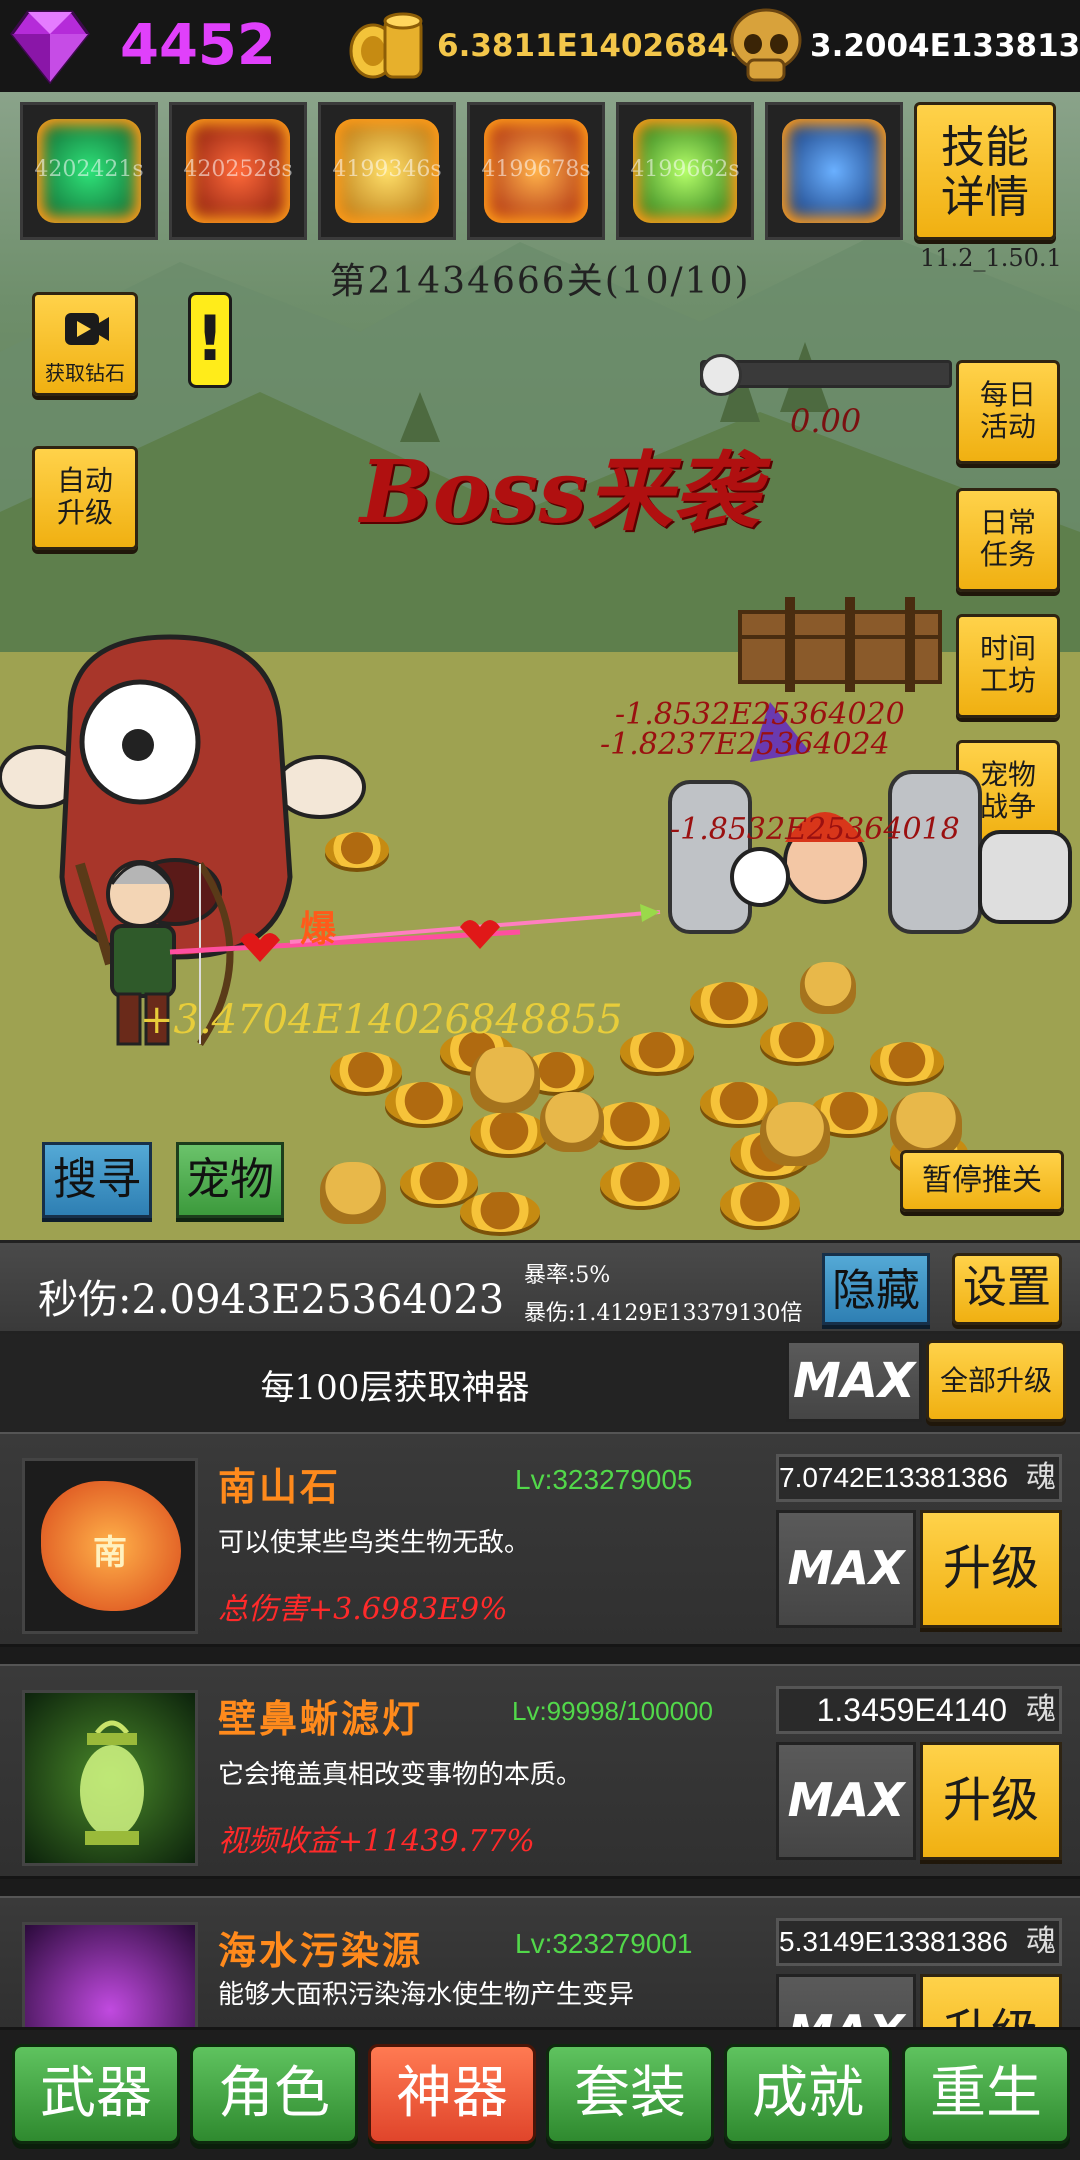 The width and height of the screenshot is (1080, 2160). What do you see at coordinates (321, 1718) in the screenshot?
I see `artifact-name: 壁鼻蜥滤灯` at bounding box center [321, 1718].